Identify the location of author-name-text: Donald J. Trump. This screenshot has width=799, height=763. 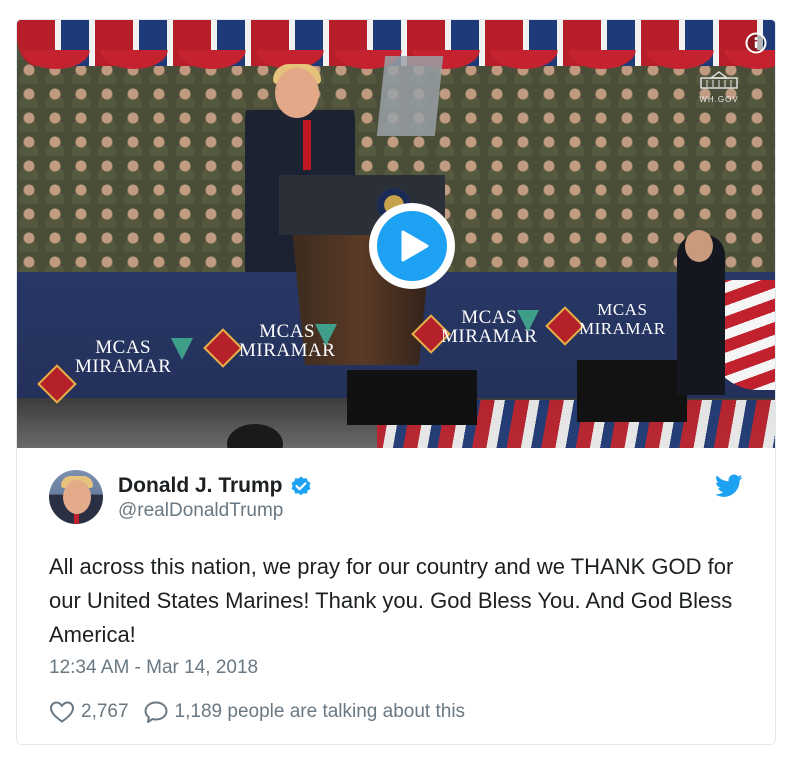
(200, 485).